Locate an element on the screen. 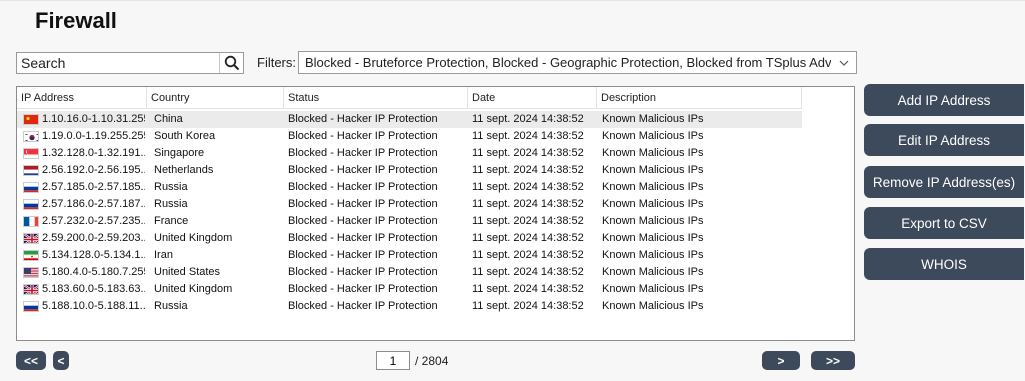 The width and height of the screenshot is (1025, 381). remove-ip-button: Remove IP Address(es) is located at coordinates (944, 182).